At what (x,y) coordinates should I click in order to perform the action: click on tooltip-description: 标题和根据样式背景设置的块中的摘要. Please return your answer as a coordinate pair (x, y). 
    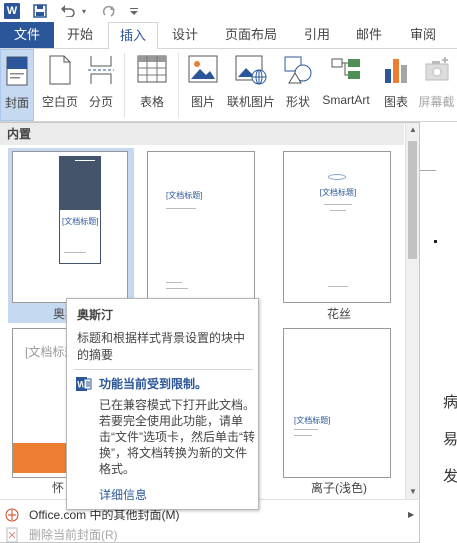
    Looking at the image, I should click on (161, 346).